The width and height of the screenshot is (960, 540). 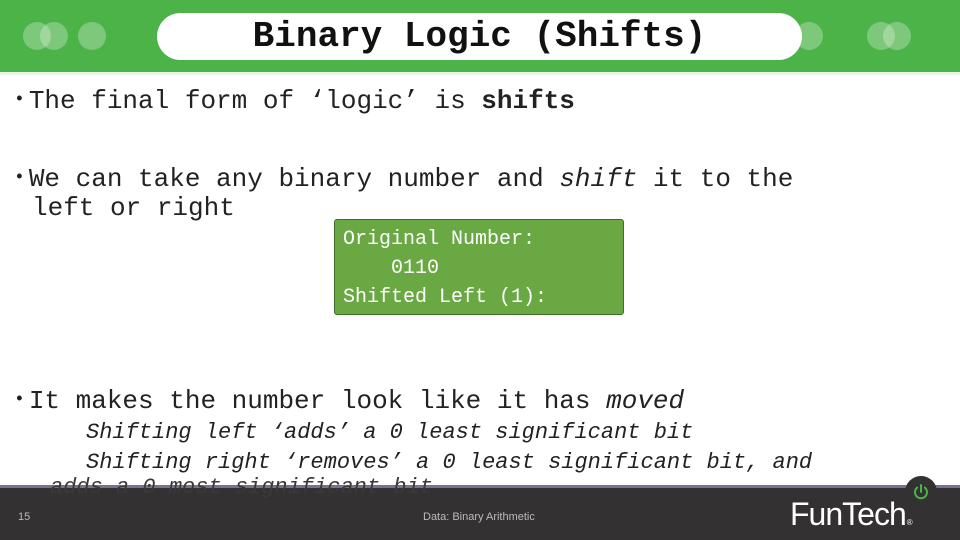 What do you see at coordinates (528, 101) in the screenshot?
I see `bullet-bold-text: shifts` at bounding box center [528, 101].